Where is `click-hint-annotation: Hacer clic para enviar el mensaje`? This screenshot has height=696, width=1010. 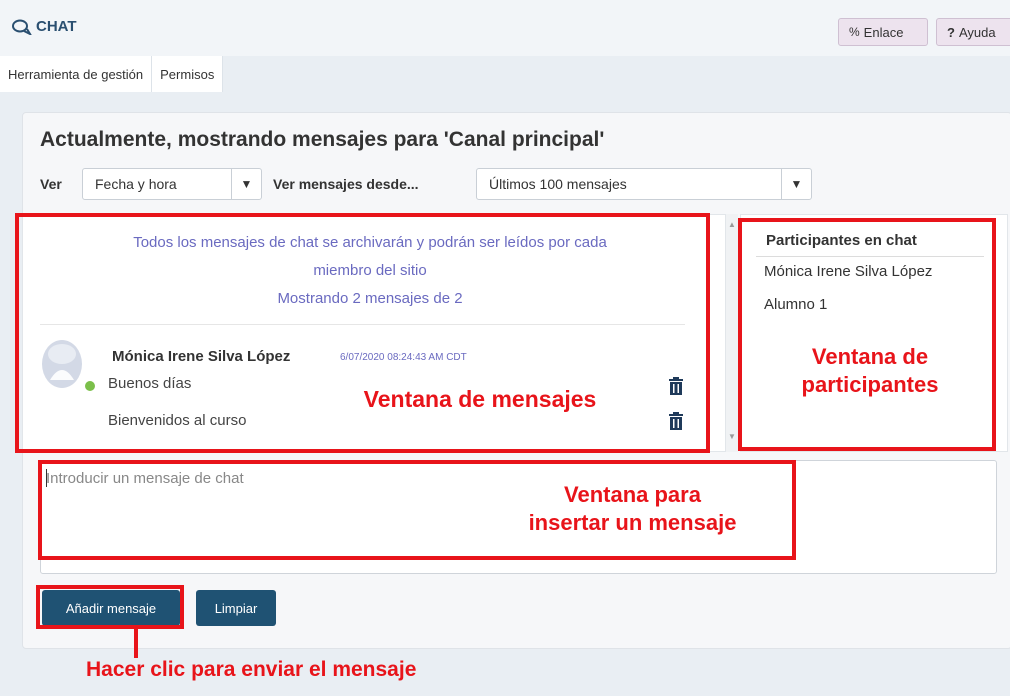 click-hint-annotation: Hacer clic para enviar el mensaje is located at coordinates (251, 669).